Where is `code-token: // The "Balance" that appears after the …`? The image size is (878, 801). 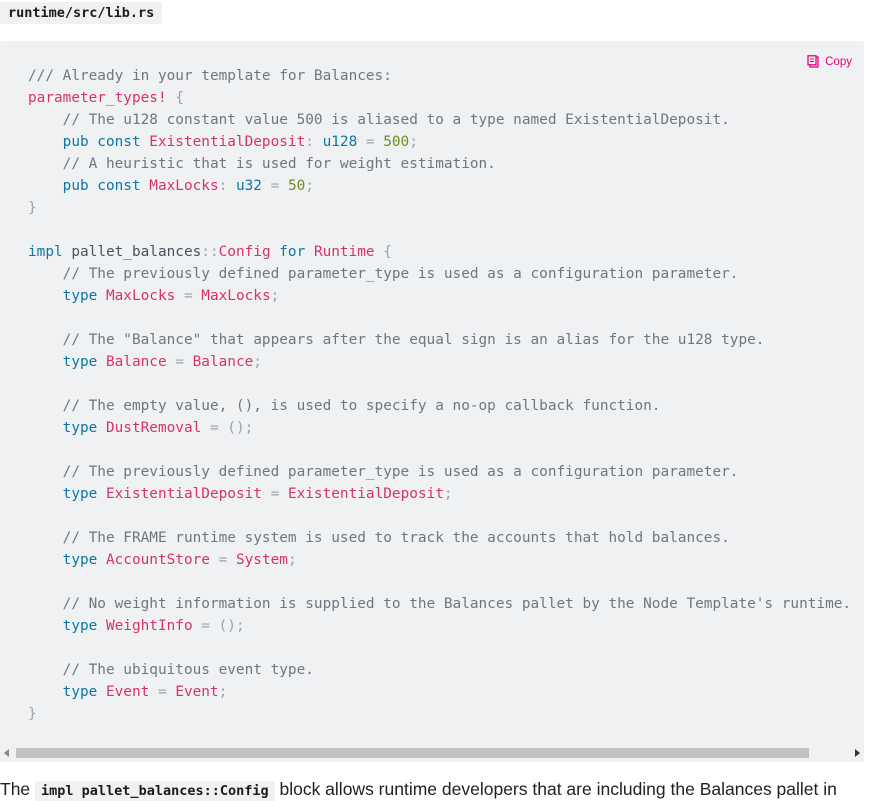
code-token: // The "Balance" that appears after the … is located at coordinates (413, 340).